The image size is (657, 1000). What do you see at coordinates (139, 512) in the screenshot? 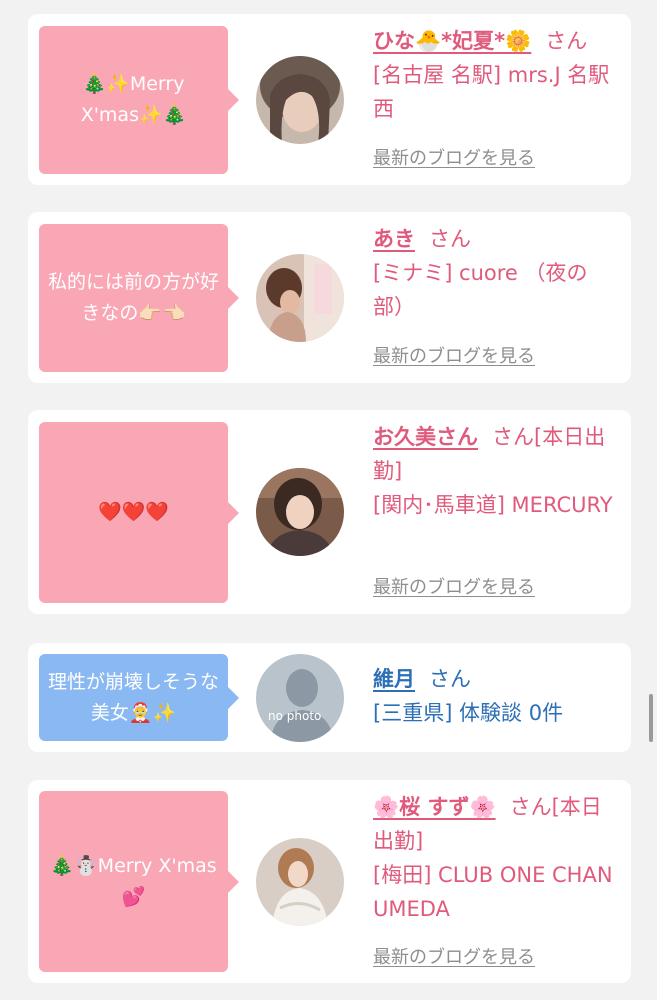
I see `message-bubble: ❤️❤️❤️` at bounding box center [139, 512].